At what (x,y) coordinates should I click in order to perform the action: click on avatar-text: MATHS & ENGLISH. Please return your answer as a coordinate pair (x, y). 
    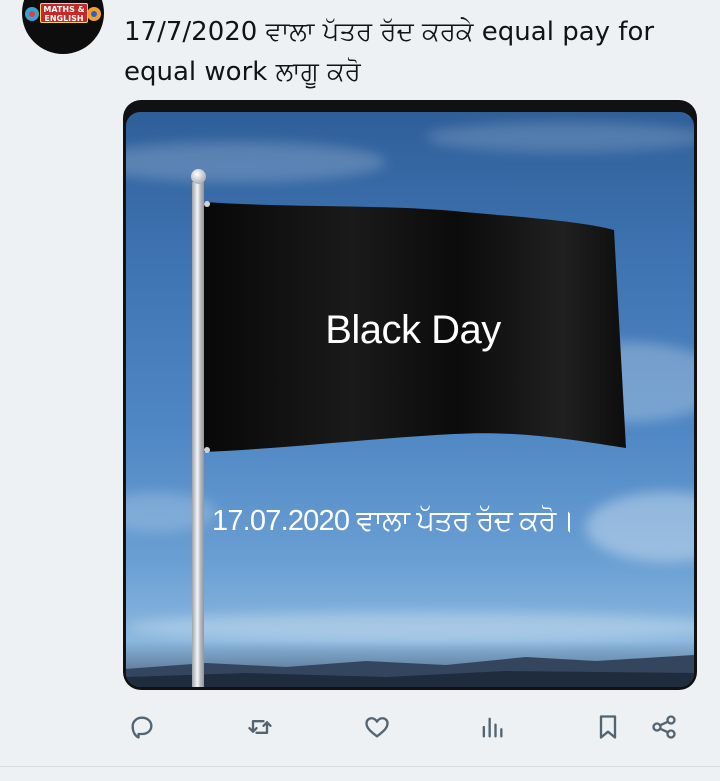
    Looking at the image, I should click on (64, 13).